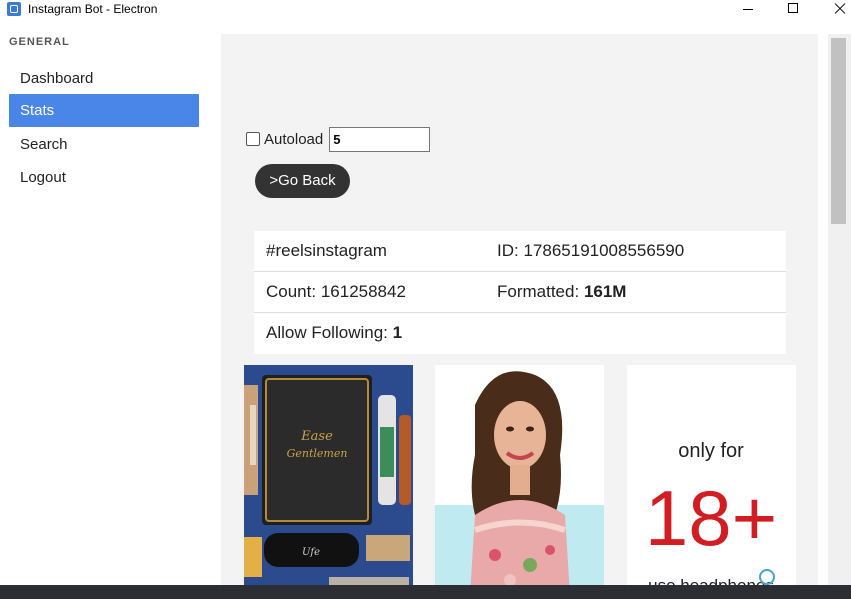  I want to click on woman-portrait-image, so click(519, 475).